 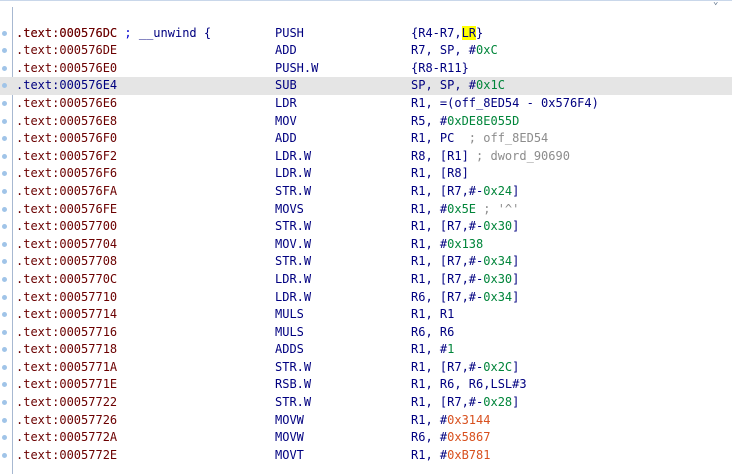 What do you see at coordinates (67, 278) in the screenshot?
I see `line-address: .text:0005770C` at bounding box center [67, 278].